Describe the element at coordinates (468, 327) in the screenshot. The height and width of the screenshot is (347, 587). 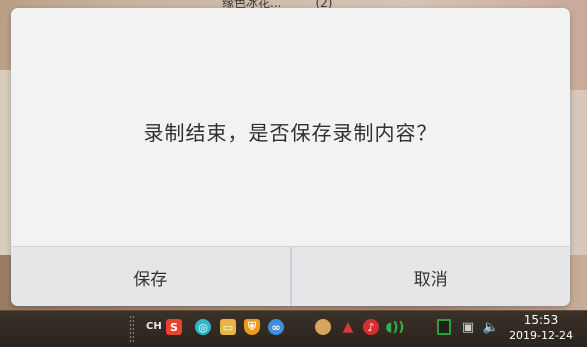
I see `network-icon: ▣` at that location.